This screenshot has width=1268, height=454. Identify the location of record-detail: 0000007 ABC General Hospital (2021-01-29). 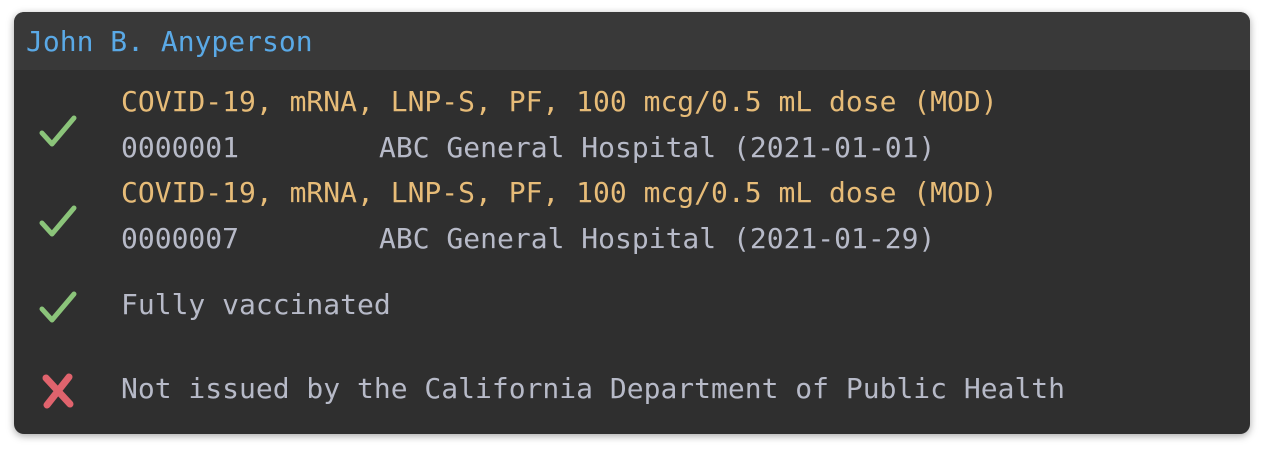
(528, 239).